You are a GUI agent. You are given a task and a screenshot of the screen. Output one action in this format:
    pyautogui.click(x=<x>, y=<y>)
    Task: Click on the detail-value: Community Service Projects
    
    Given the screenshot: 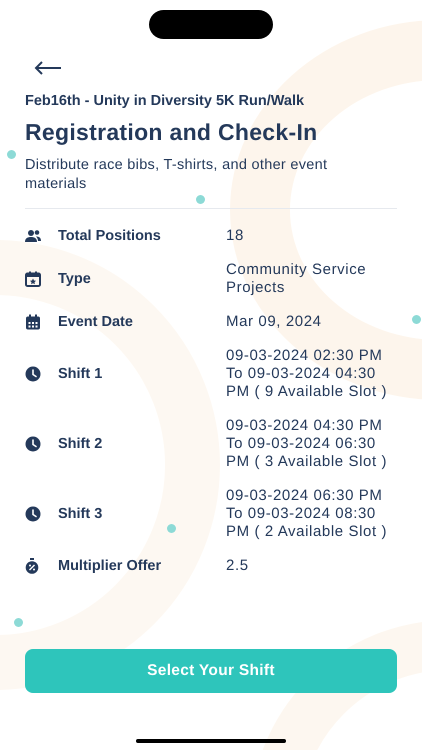 What is the action you would take?
    pyautogui.click(x=297, y=279)
    